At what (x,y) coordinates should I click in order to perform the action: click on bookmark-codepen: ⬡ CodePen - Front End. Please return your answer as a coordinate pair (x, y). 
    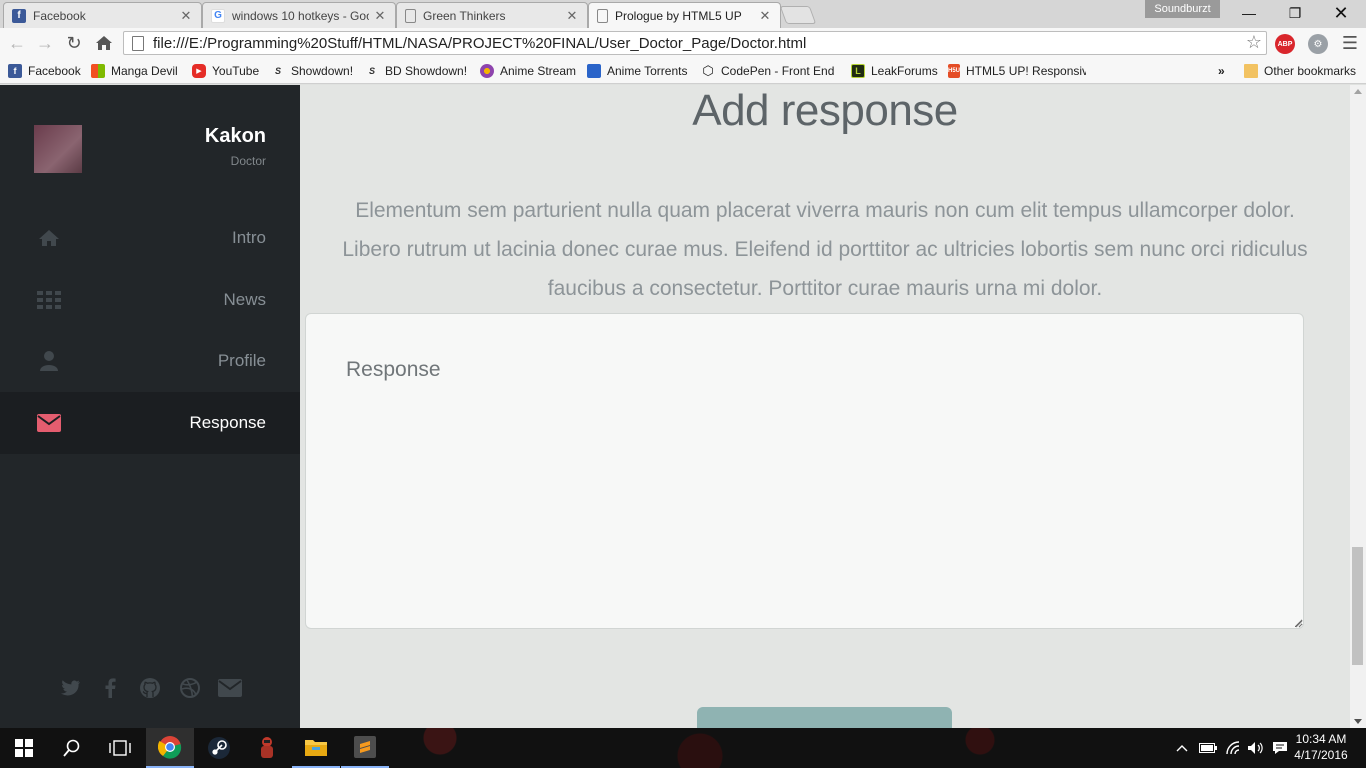
    Looking at the image, I should click on (771, 71).